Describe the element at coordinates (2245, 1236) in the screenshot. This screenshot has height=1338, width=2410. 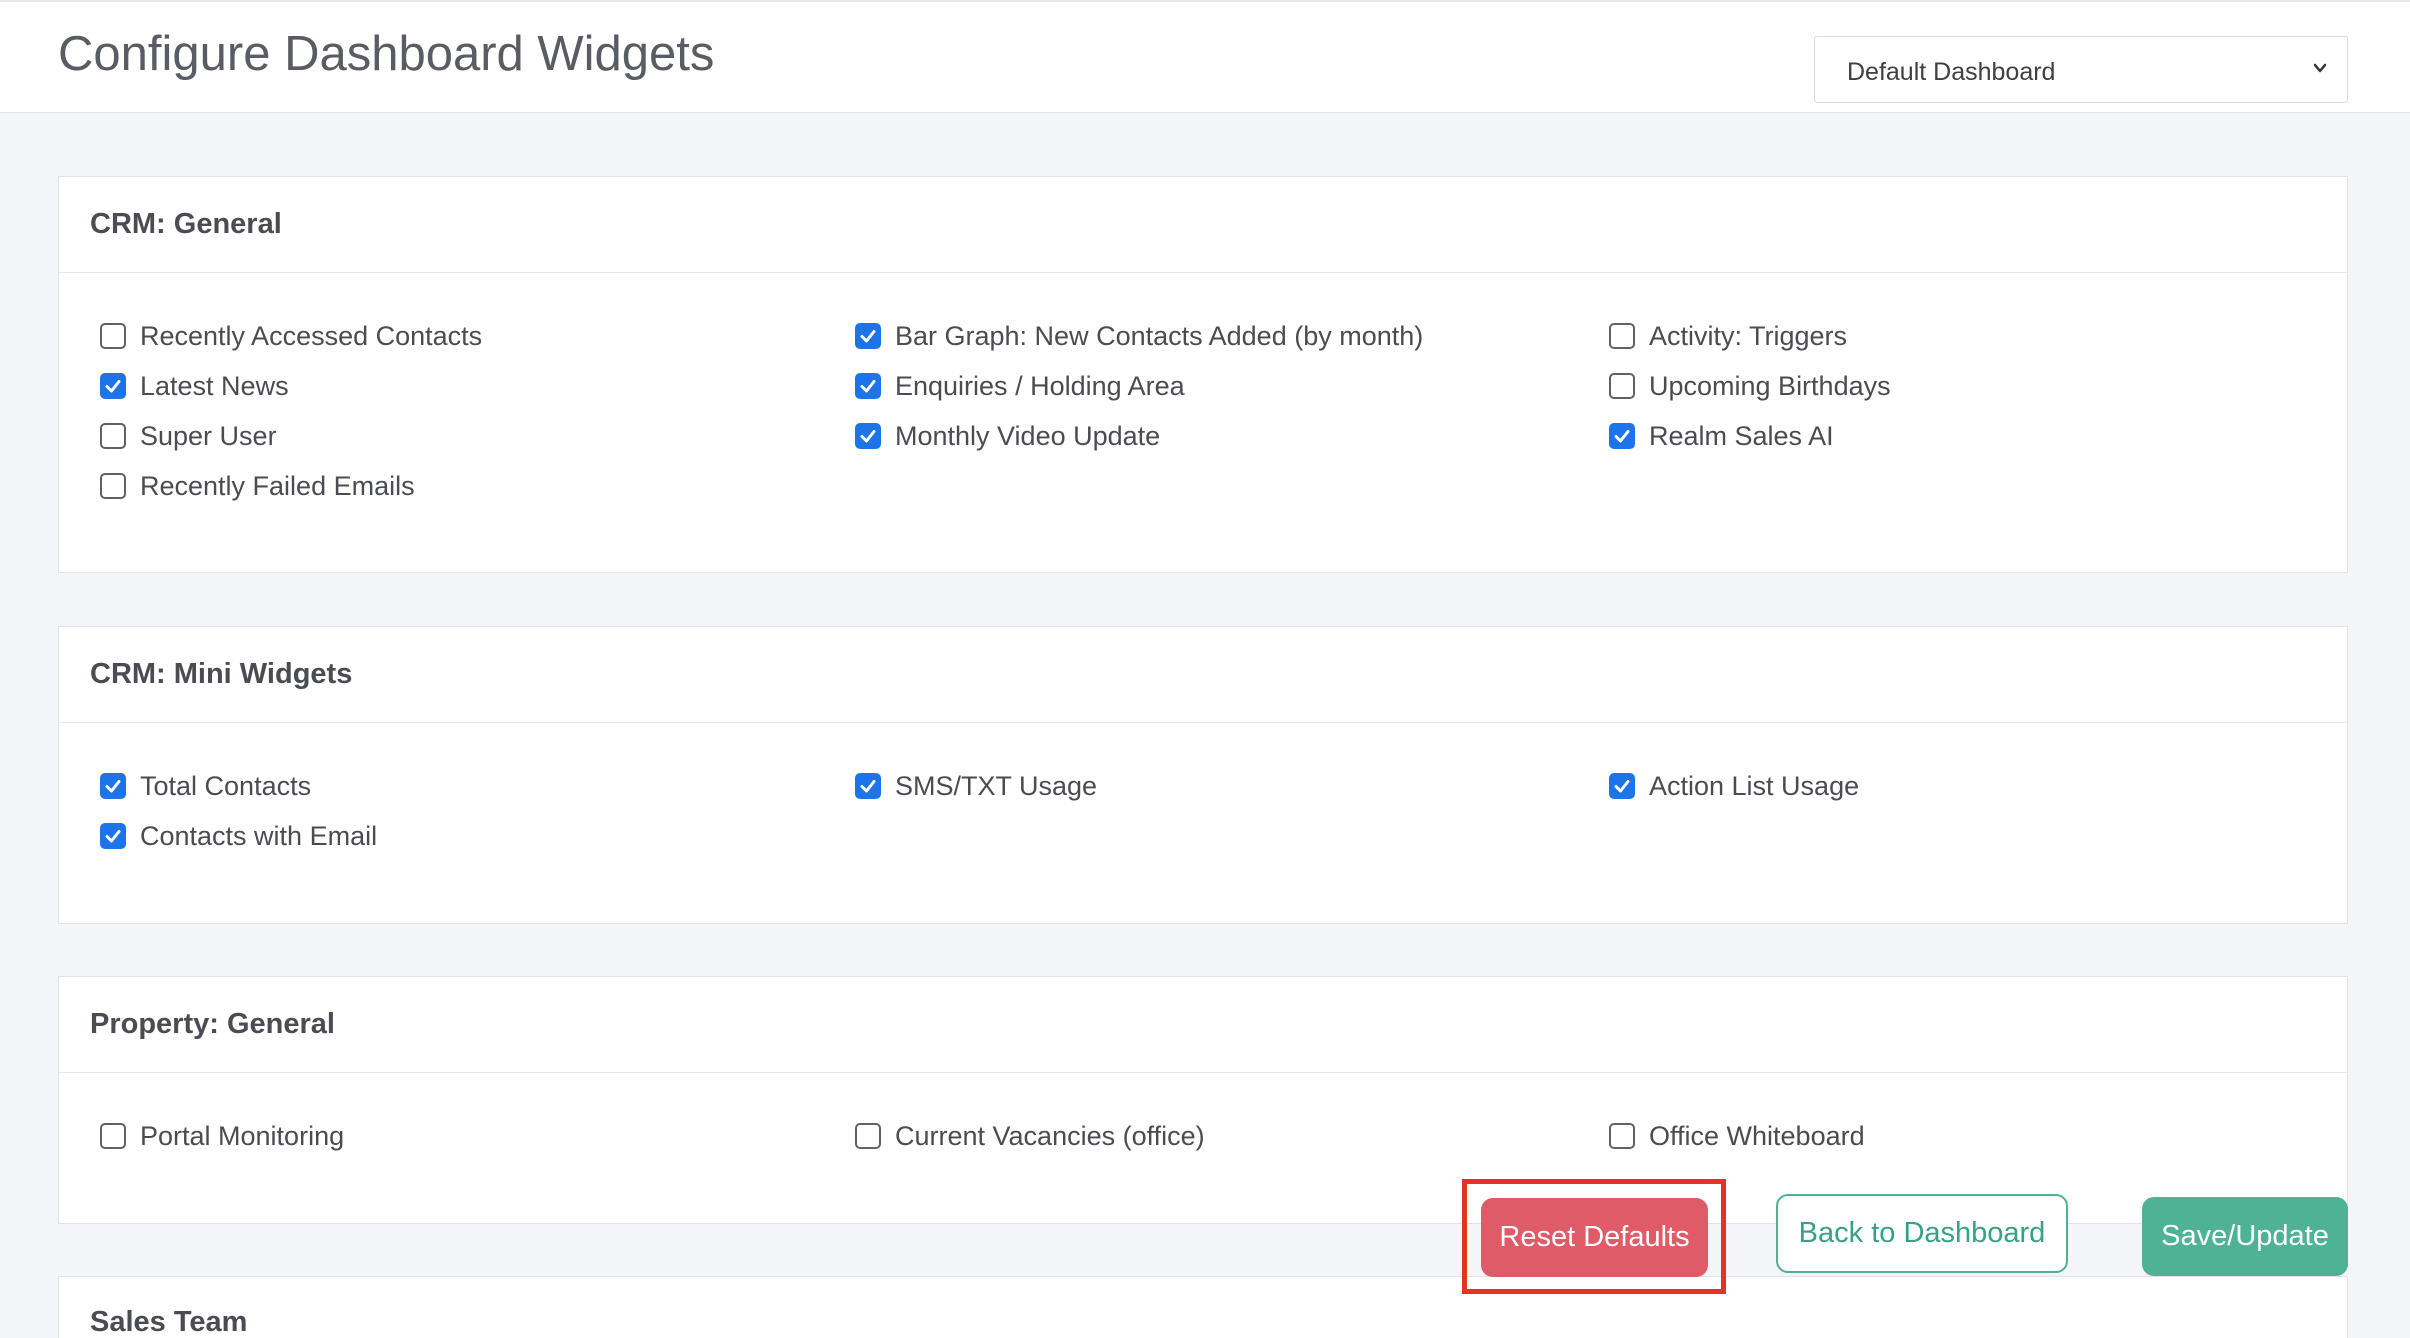
I see `save-update-button: Save/Update` at that location.